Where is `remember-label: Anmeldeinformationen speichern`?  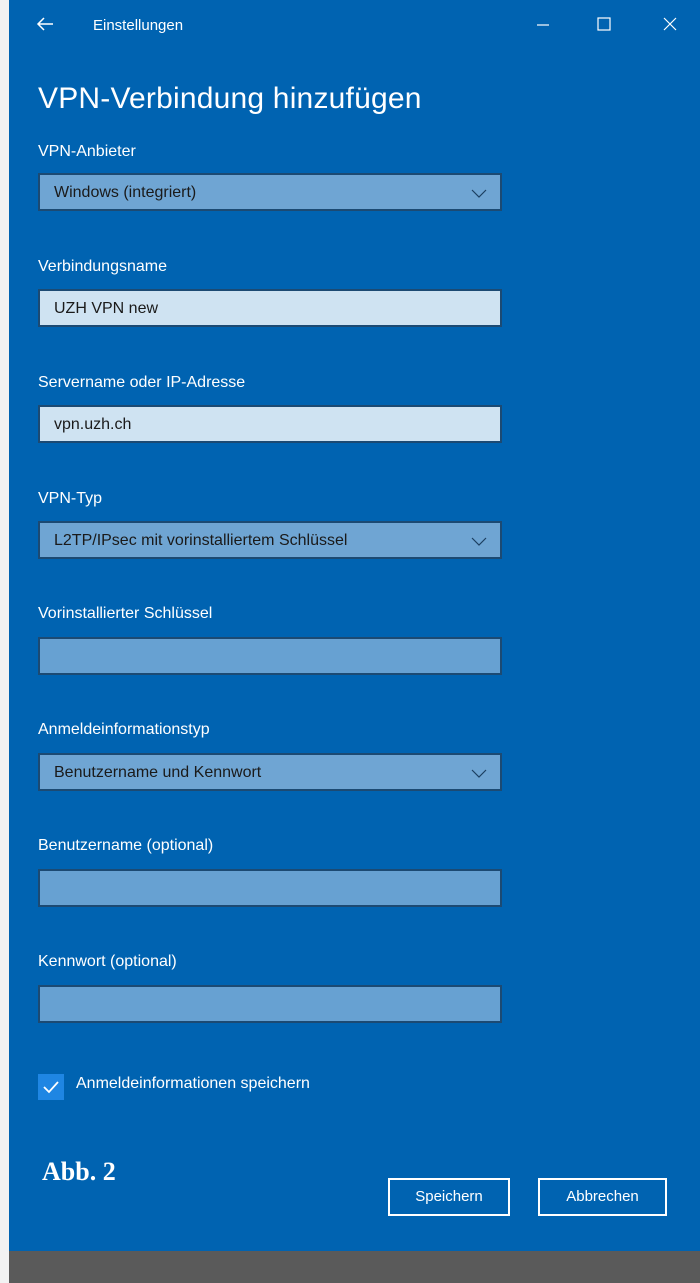
remember-label: Anmeldeinformationen speichern is located at coordinates (193, 1084).